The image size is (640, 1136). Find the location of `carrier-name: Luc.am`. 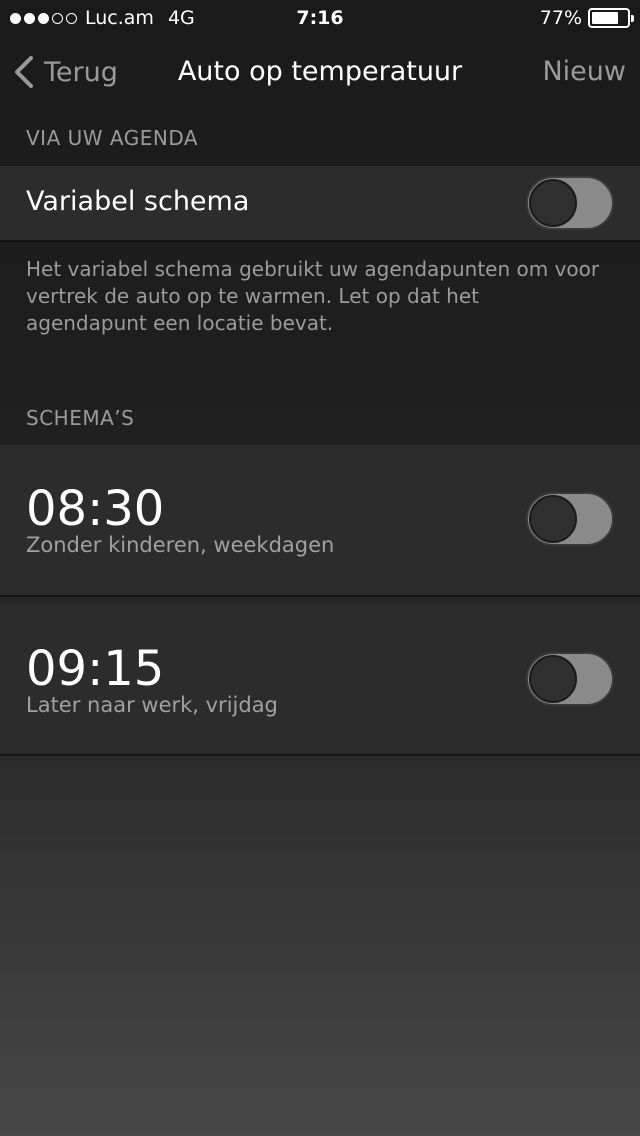

carrier-name: Luc.am is located at coordinates (119, 18).